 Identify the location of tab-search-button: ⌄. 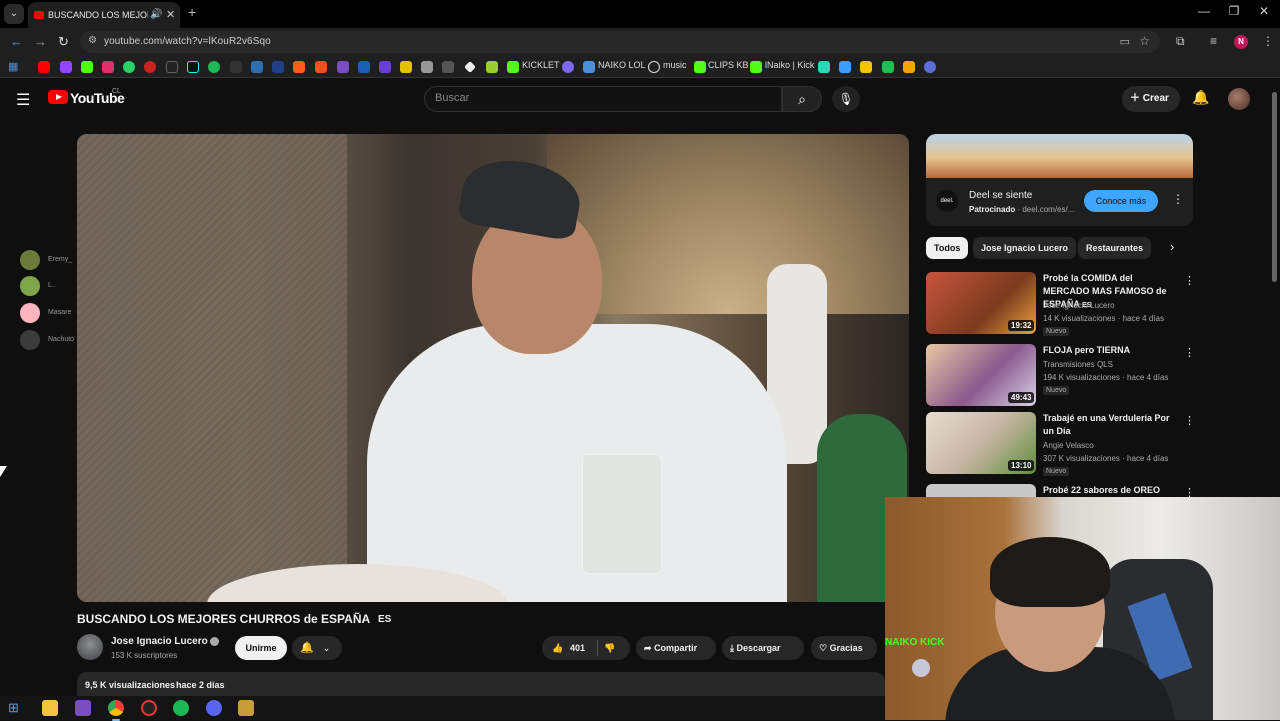
(14, 14).